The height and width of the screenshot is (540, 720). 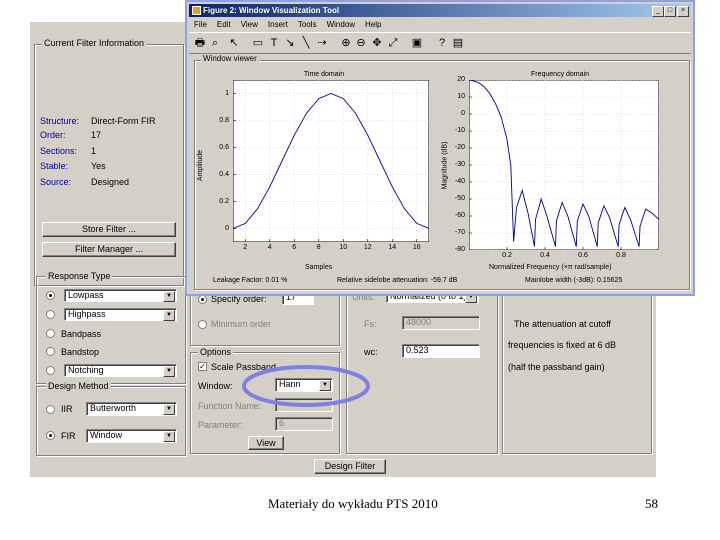 What do you see at coordinates (441, 323) in the screenshot?
I see `fs-input: 48000` at bounding box center [441, 323].